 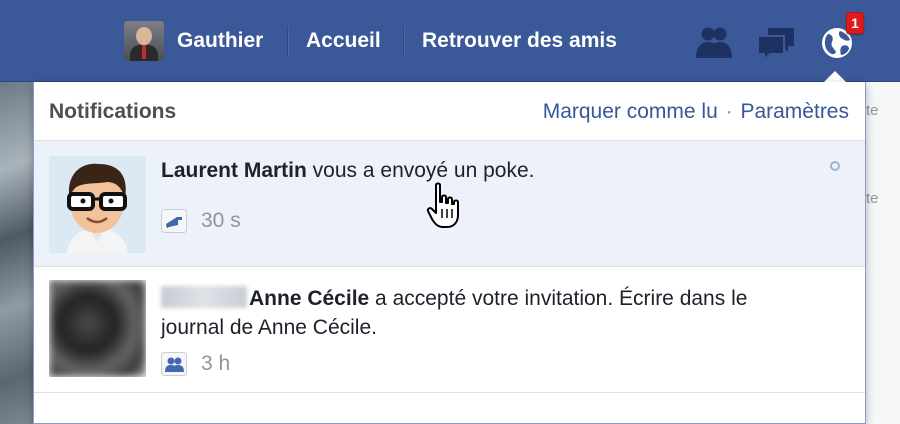 I want to click on find-friends-link: Retrouver des amis, so click(x=519, y=41).